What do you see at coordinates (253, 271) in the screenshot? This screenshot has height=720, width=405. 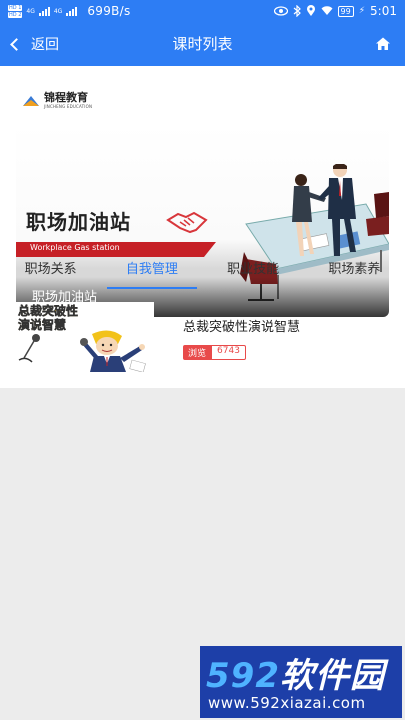 I see `tab-professional-skills: 职业技能` at bounding box center [253, 271].